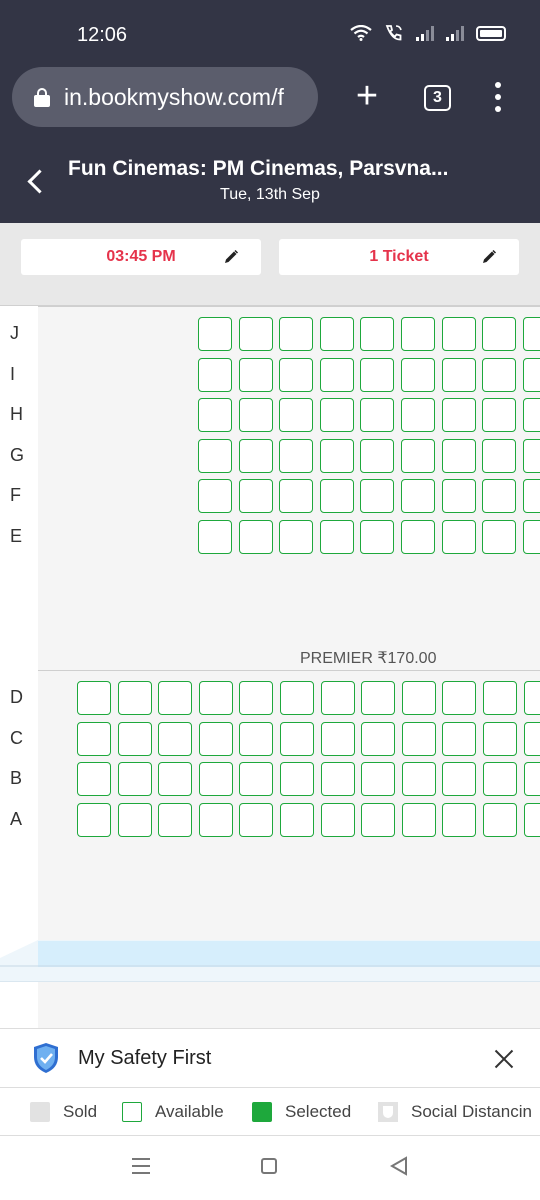  I want to click on seat-i9, so click(531, 375).